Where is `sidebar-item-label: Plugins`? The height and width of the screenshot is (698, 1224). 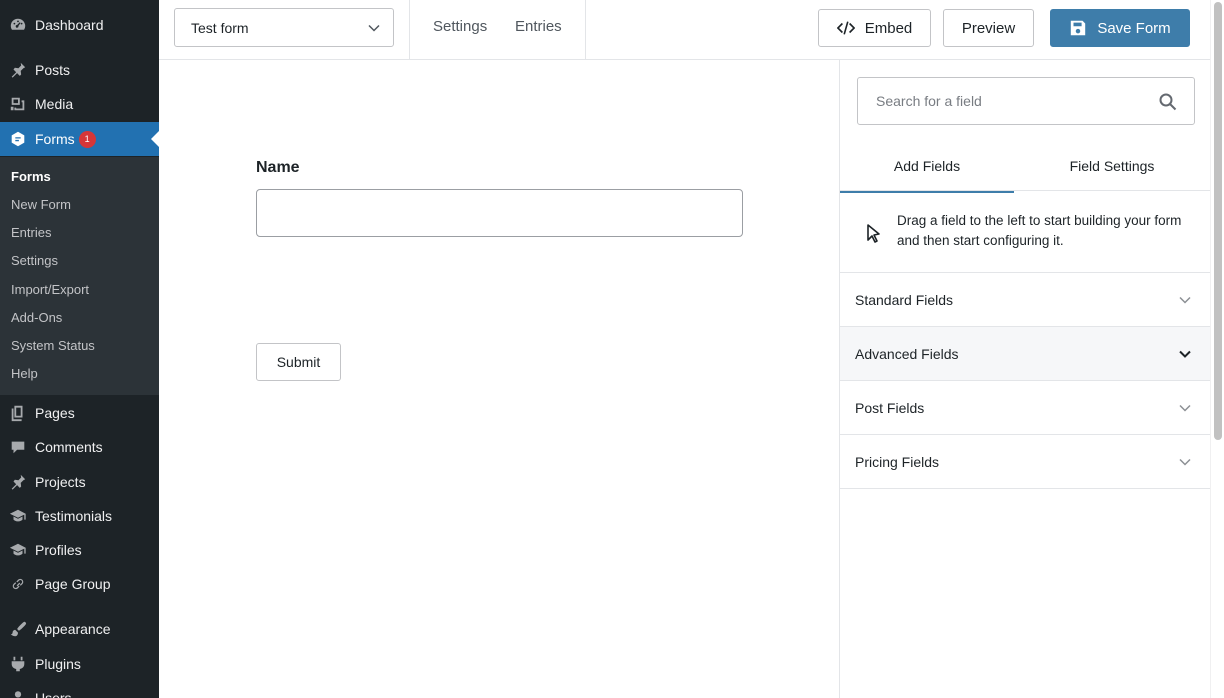
sidebar-item-label: Plugins is located at coordinates (58, 664).